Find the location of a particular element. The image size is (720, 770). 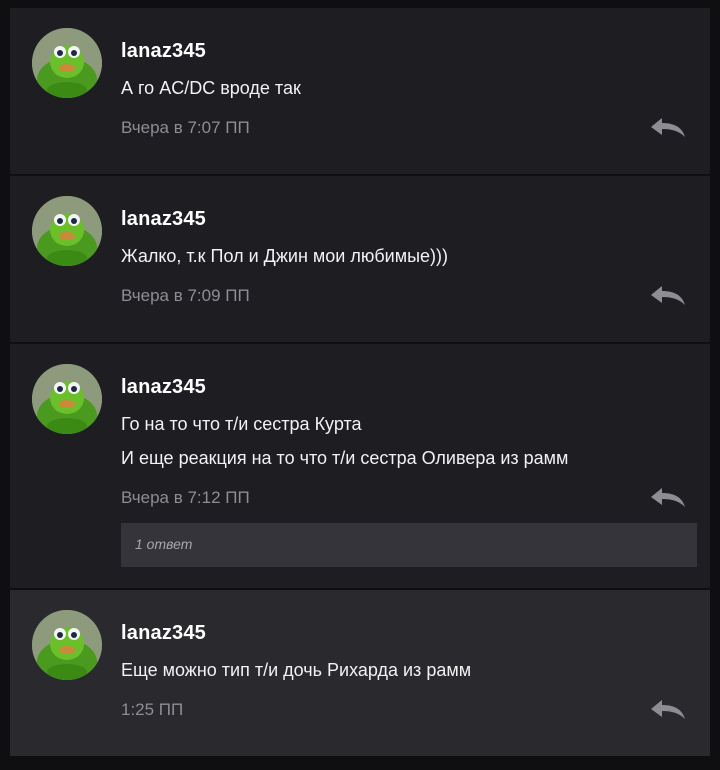

comment-text-line-1: Го на то что т/и сестра Курта is located at coordinates (241, 424).